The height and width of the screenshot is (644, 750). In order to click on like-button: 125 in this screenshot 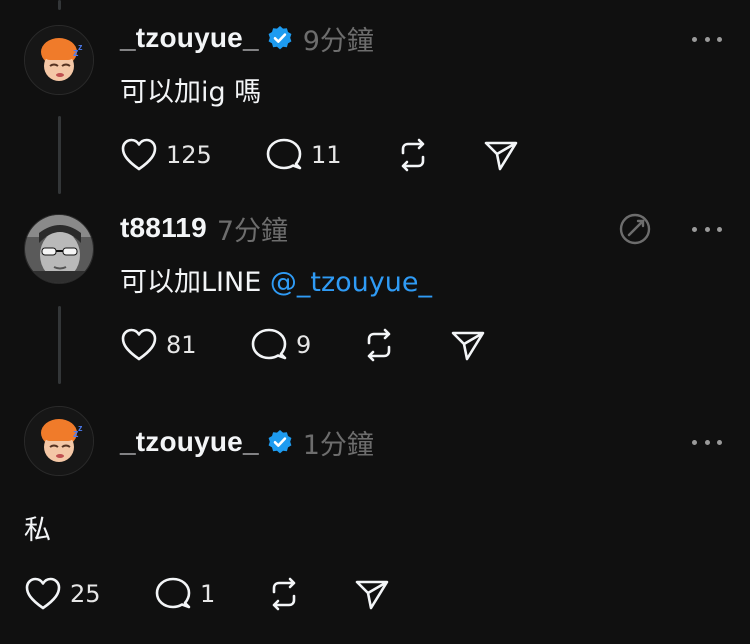, I will do `click(166, 155)`.